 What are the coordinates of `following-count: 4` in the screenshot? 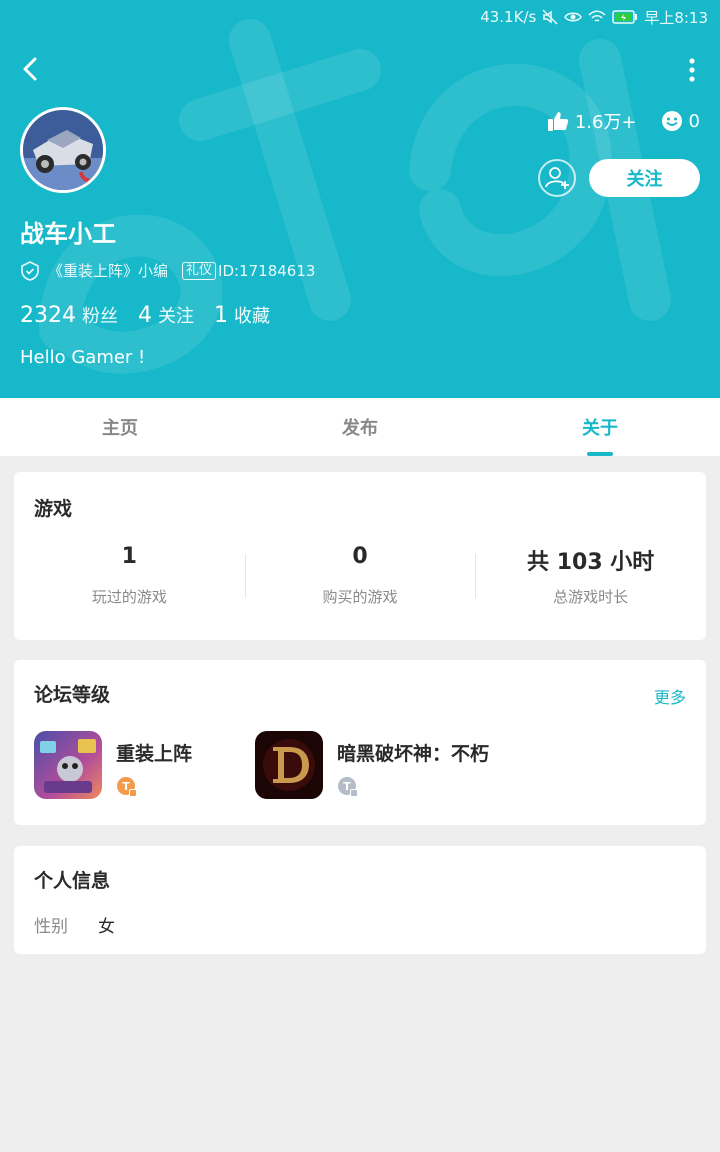 It's located at (145, 315).